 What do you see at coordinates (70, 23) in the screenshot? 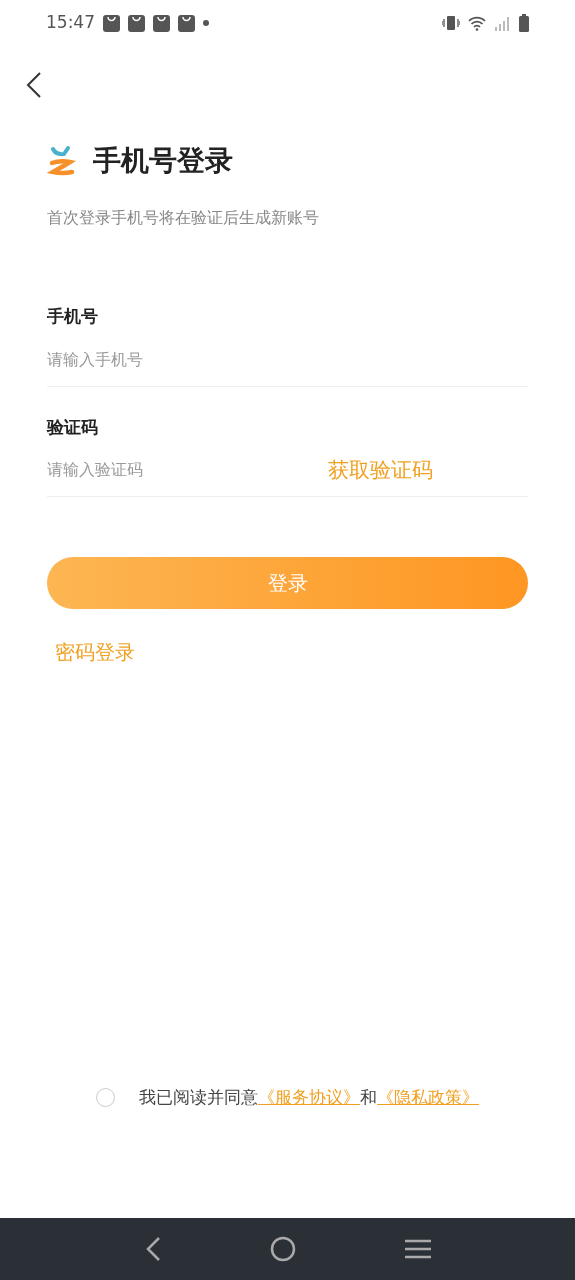
I see `clock-time: 15:47` at bounding box center [70, 23].